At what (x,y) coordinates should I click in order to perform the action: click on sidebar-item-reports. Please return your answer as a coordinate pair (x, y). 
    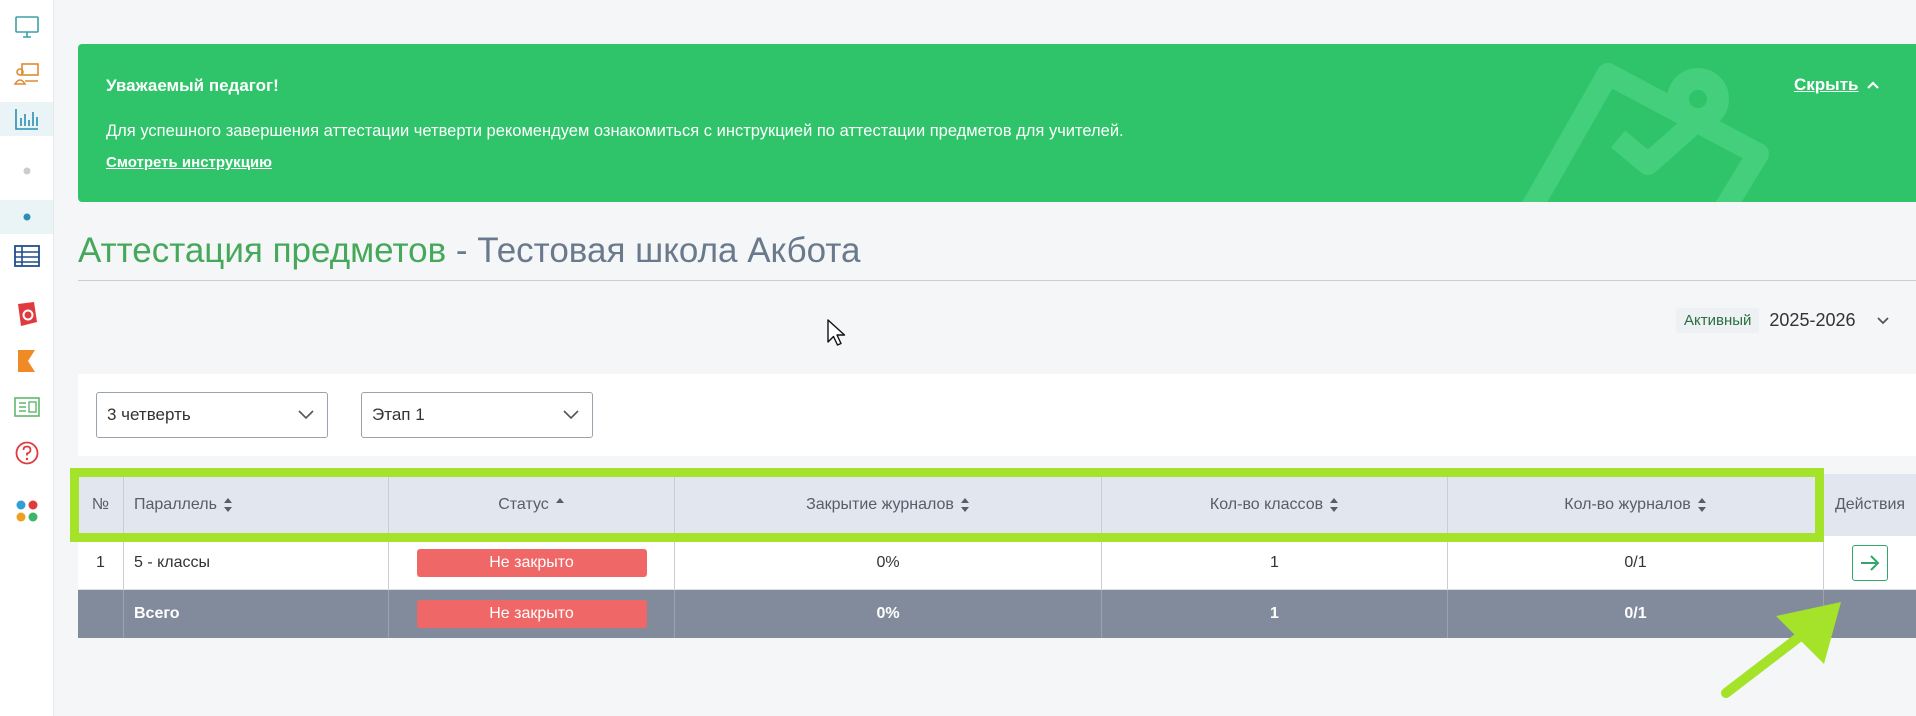
    Looking at the image, I should click on (26, 119).